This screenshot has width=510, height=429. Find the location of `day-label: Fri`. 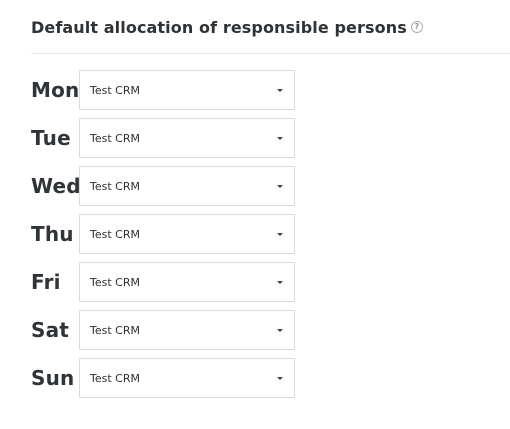

day-label: Fri is located at coordinates (46, 282).